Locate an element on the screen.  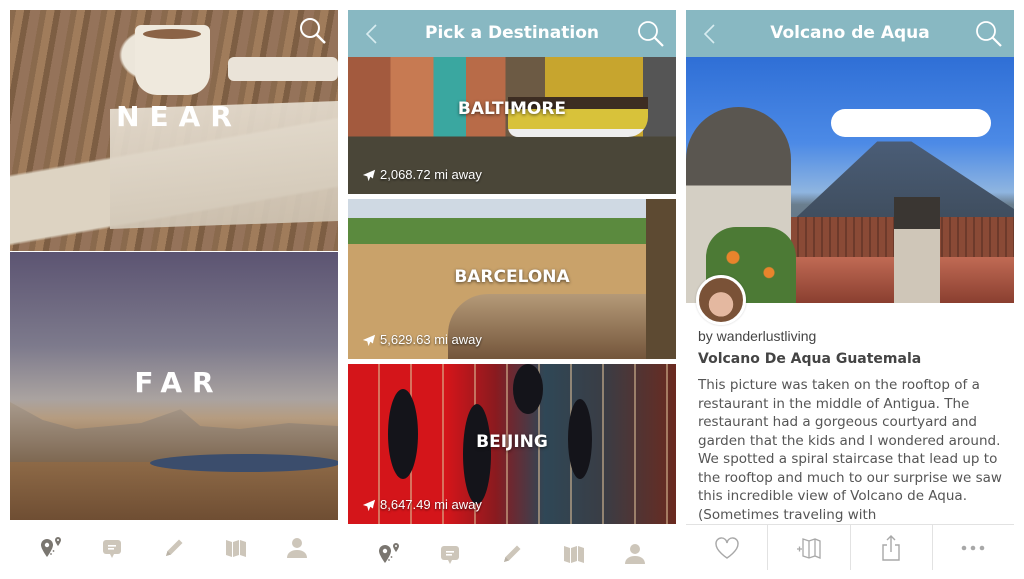
near-label: NEAR is located at coordinates (179, 116).